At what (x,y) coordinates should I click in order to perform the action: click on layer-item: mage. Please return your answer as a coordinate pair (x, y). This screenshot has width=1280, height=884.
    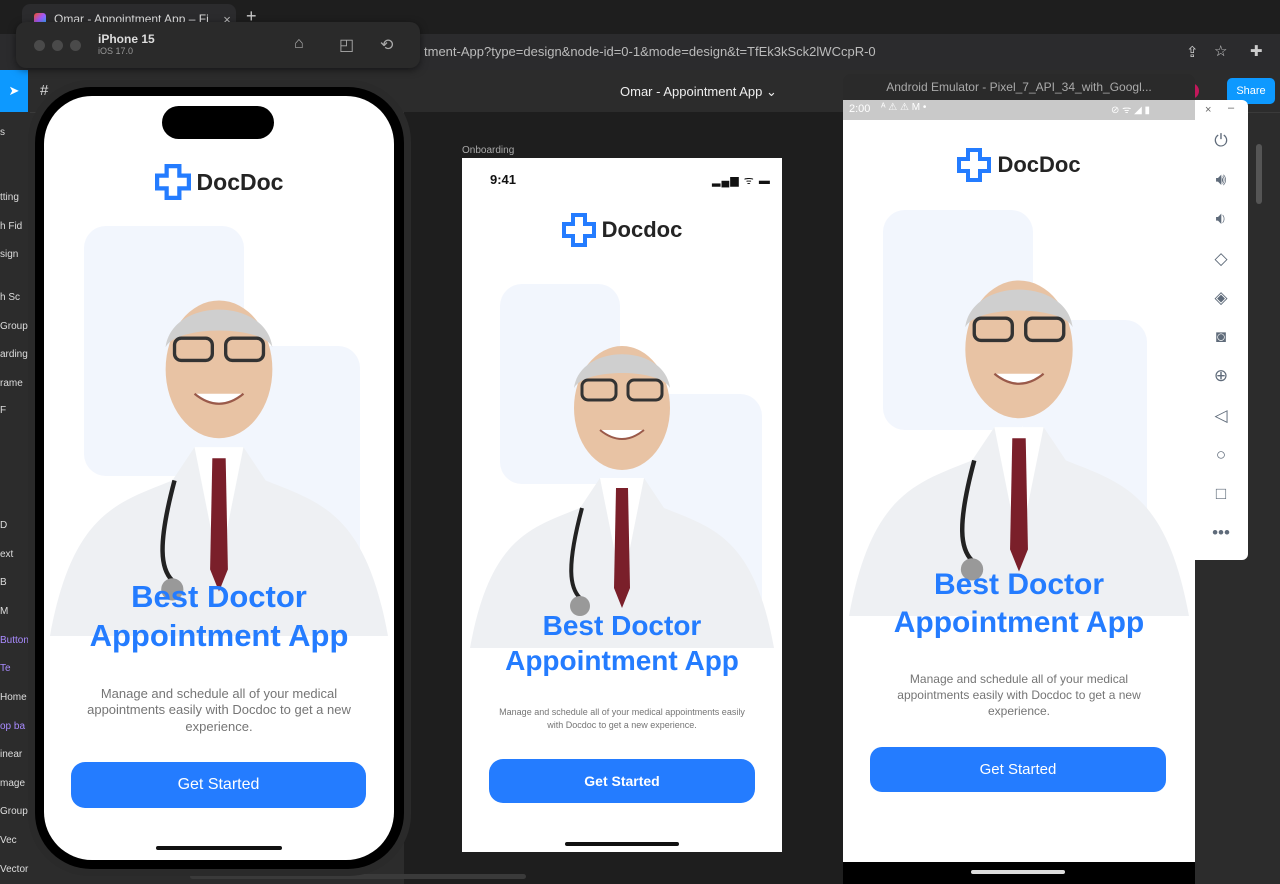
    Looking at the image, I should click on (12, 783).